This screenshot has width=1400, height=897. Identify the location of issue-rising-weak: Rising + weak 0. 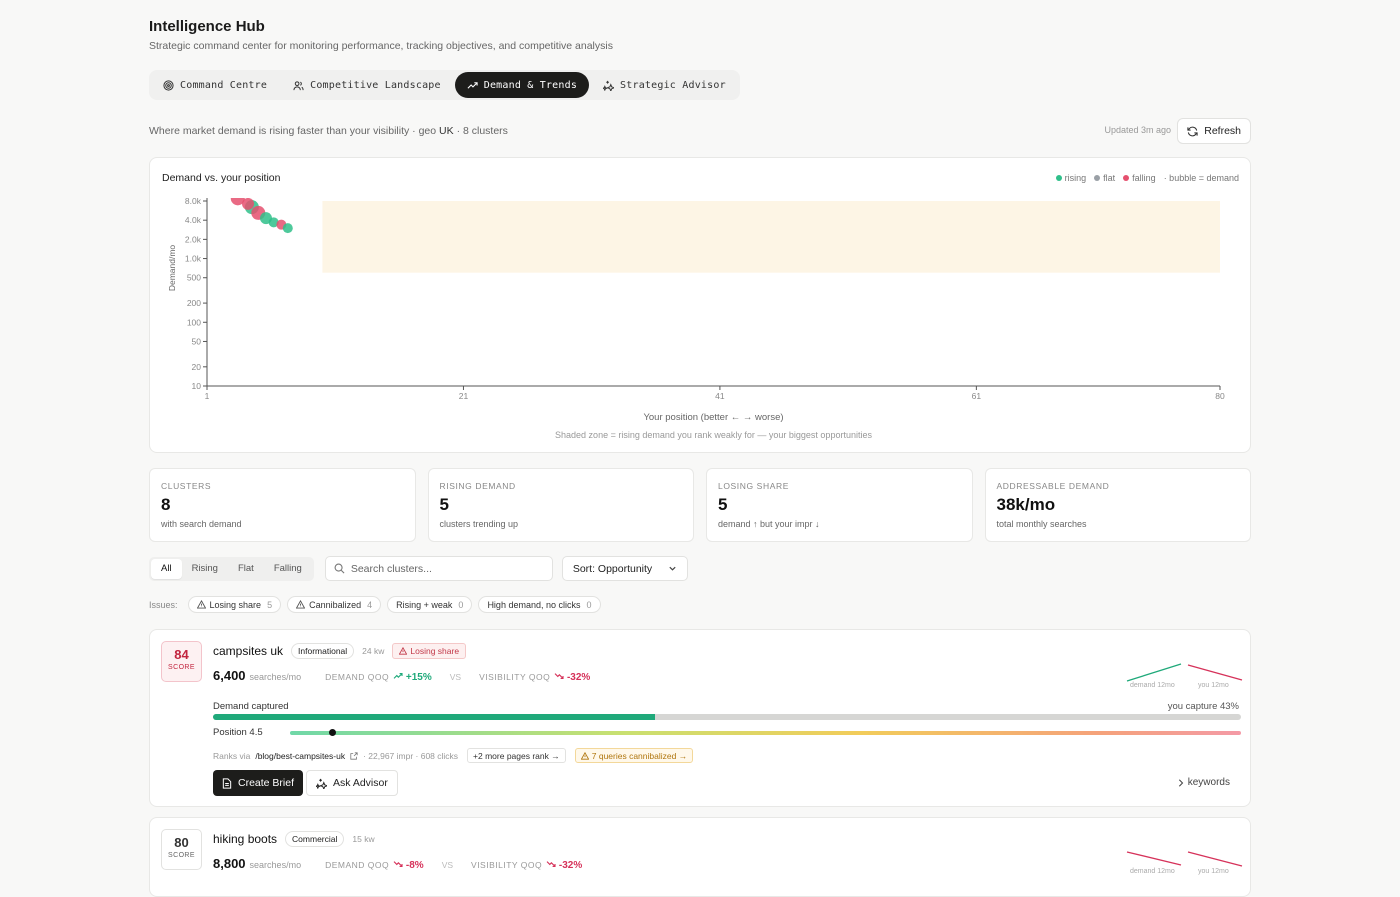
(430, 604).